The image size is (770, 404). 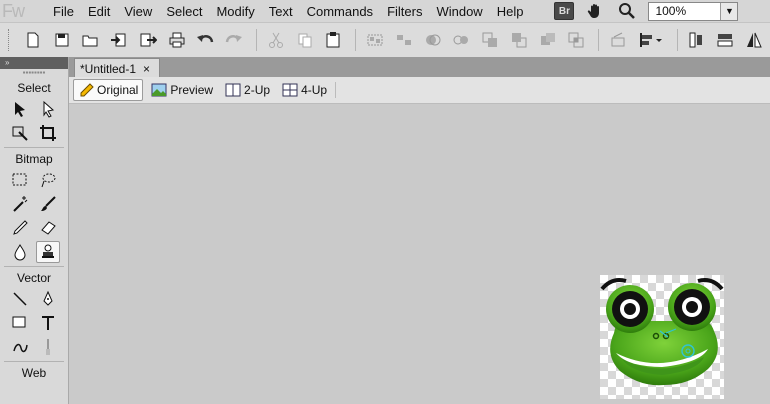 I want to click on flip-icon, so click(x=754, y=40).